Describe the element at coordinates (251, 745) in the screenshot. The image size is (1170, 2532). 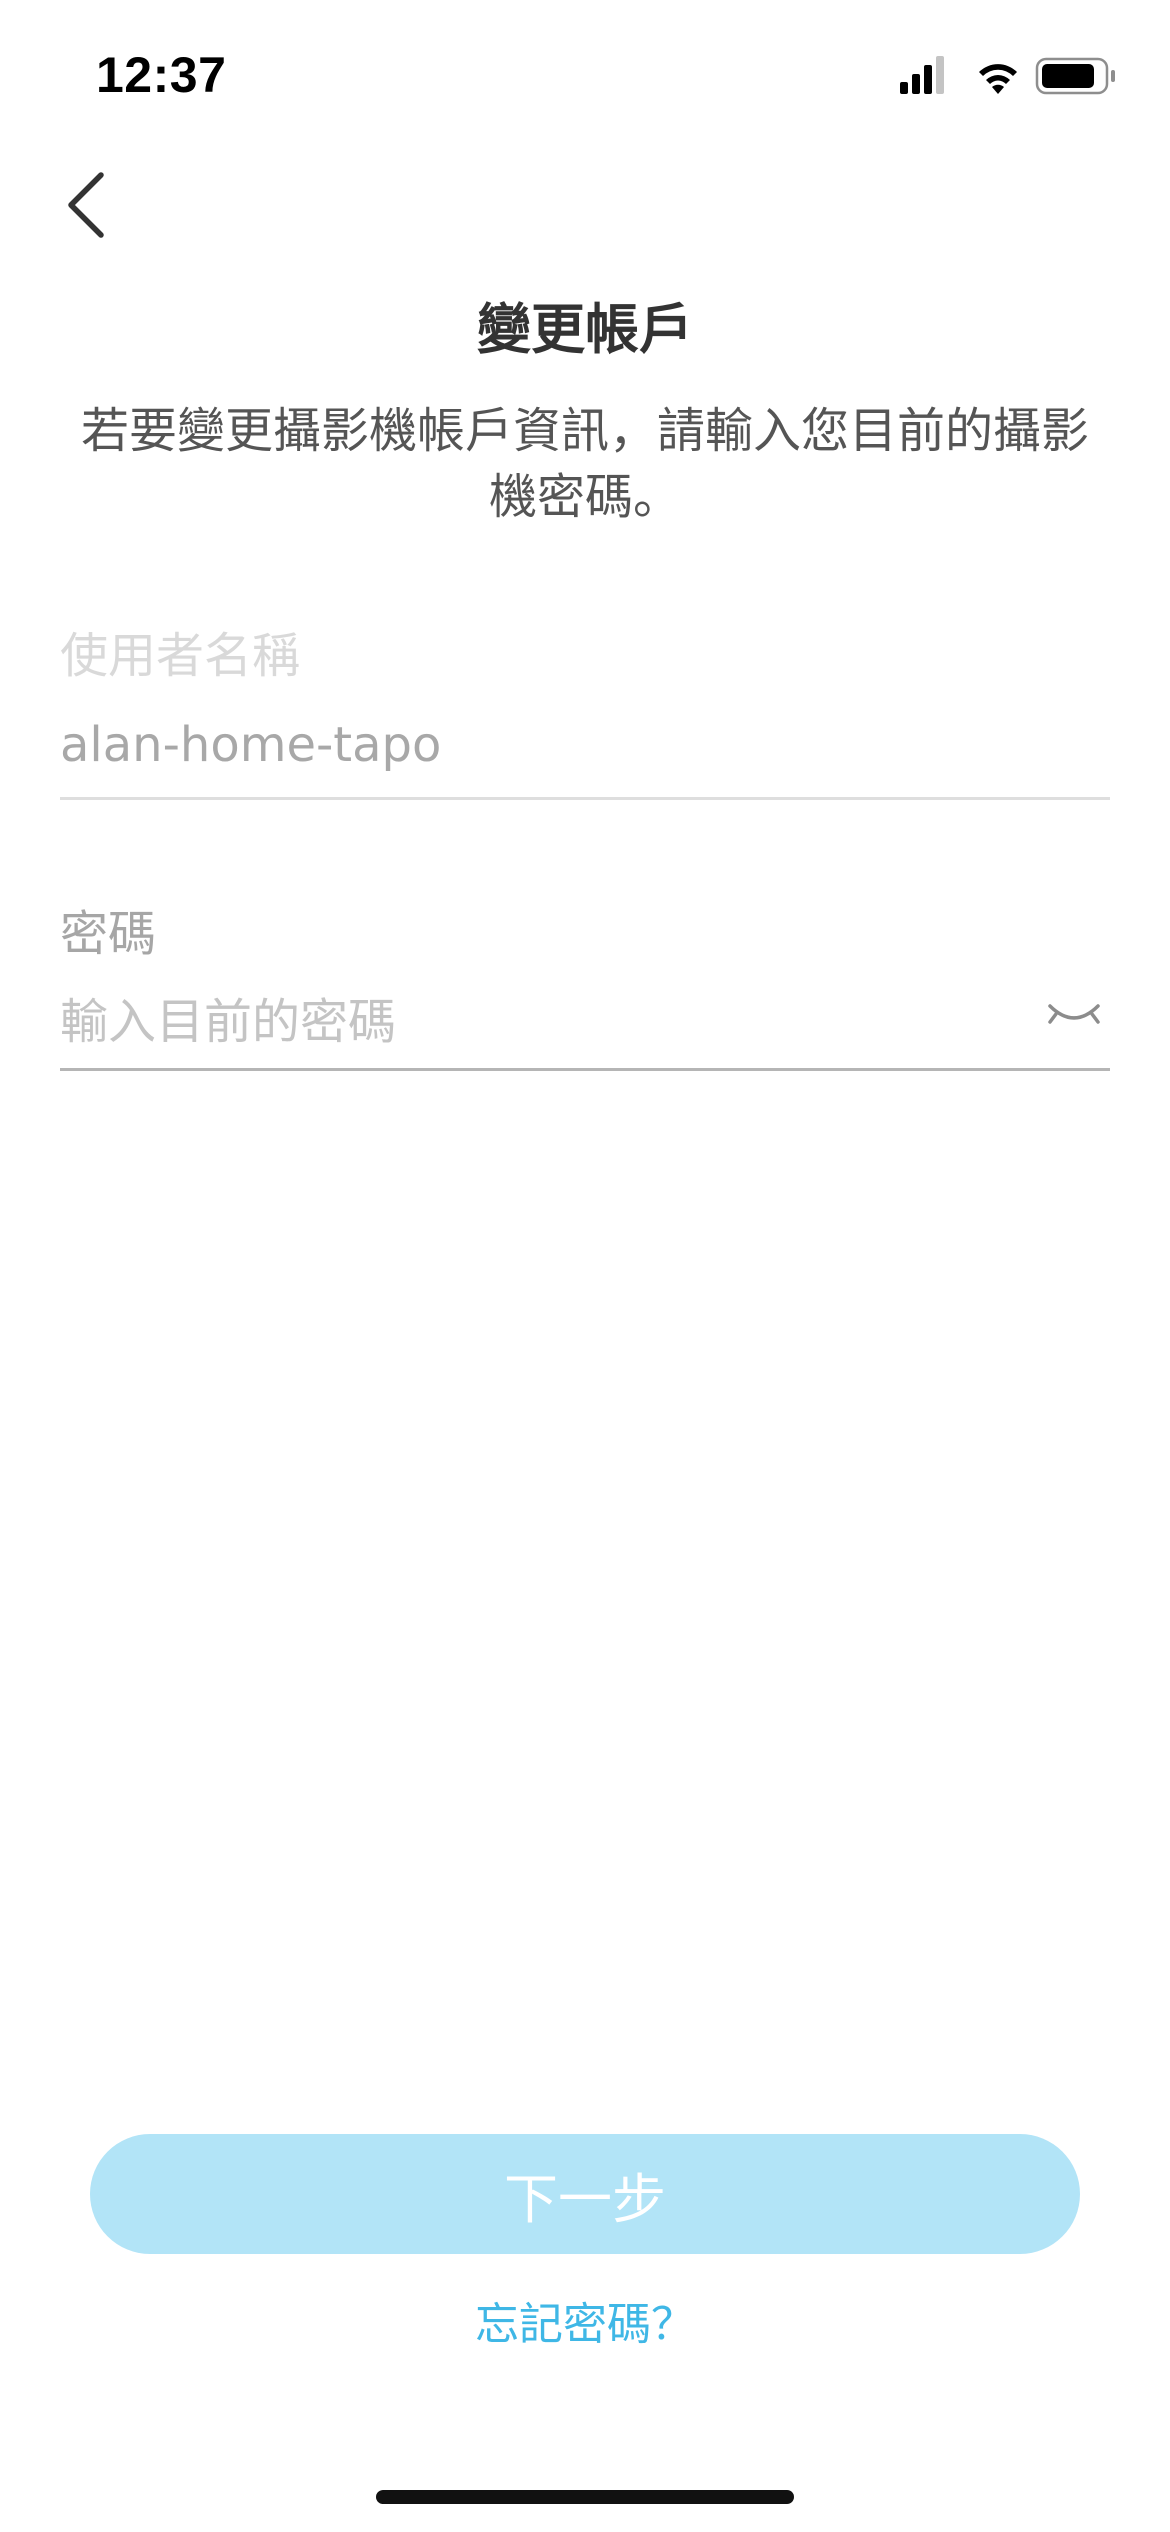
I see `username-value: alan-home-tapo` at that location.